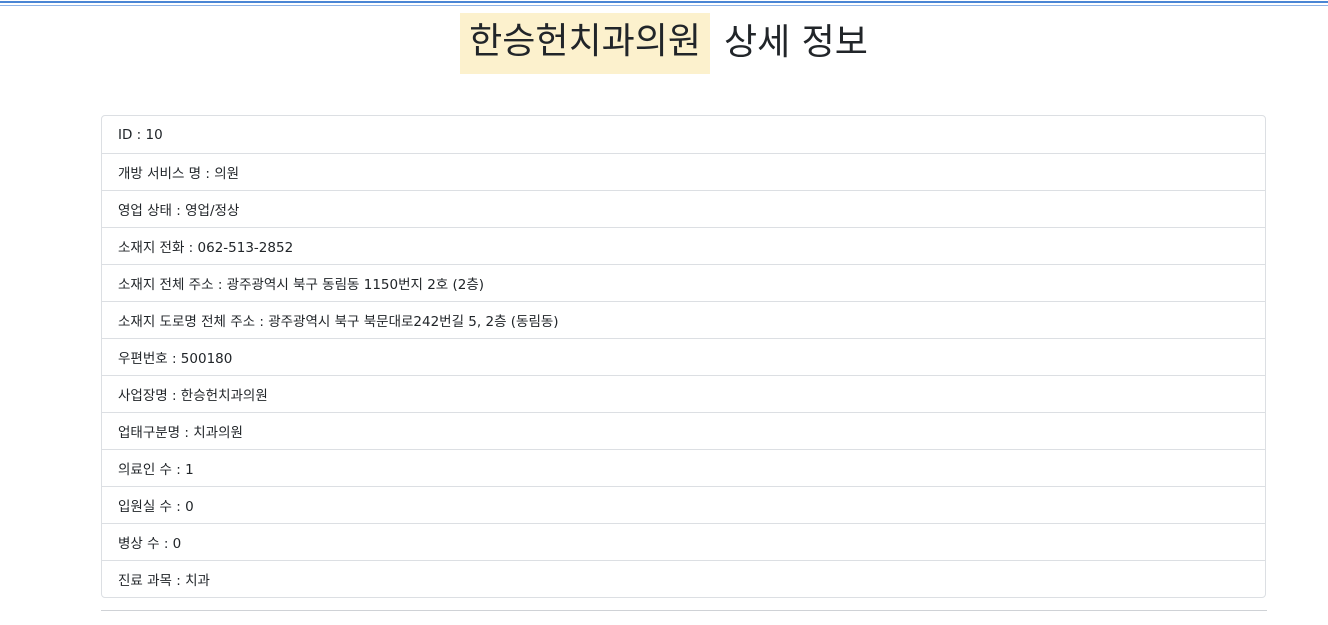  What do you see at coordinates (585, 43) in the screenshot?
I see `page-title-highlight: 한승헌치과의원` at bounding box center [585, 43].